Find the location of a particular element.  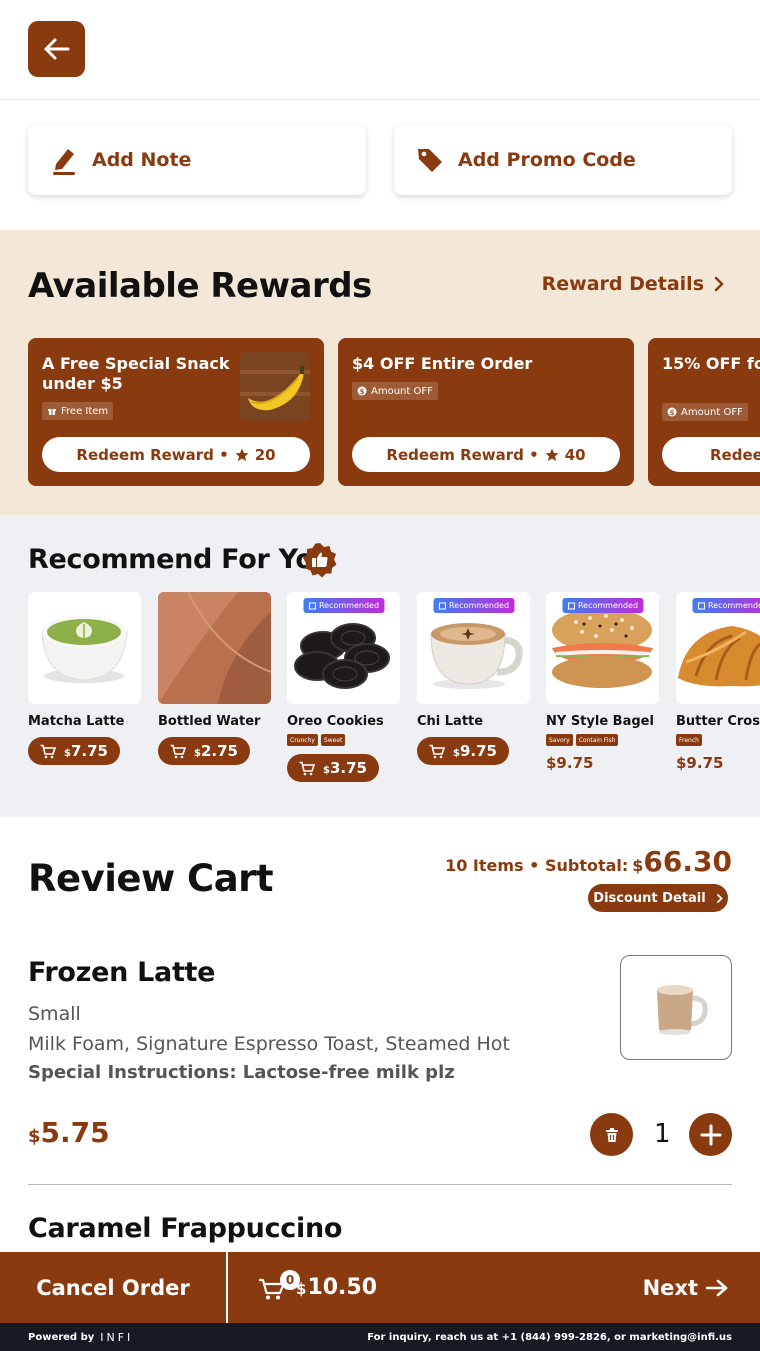

cart-item-price: $5.75 is located at coordinates (69, 1132).